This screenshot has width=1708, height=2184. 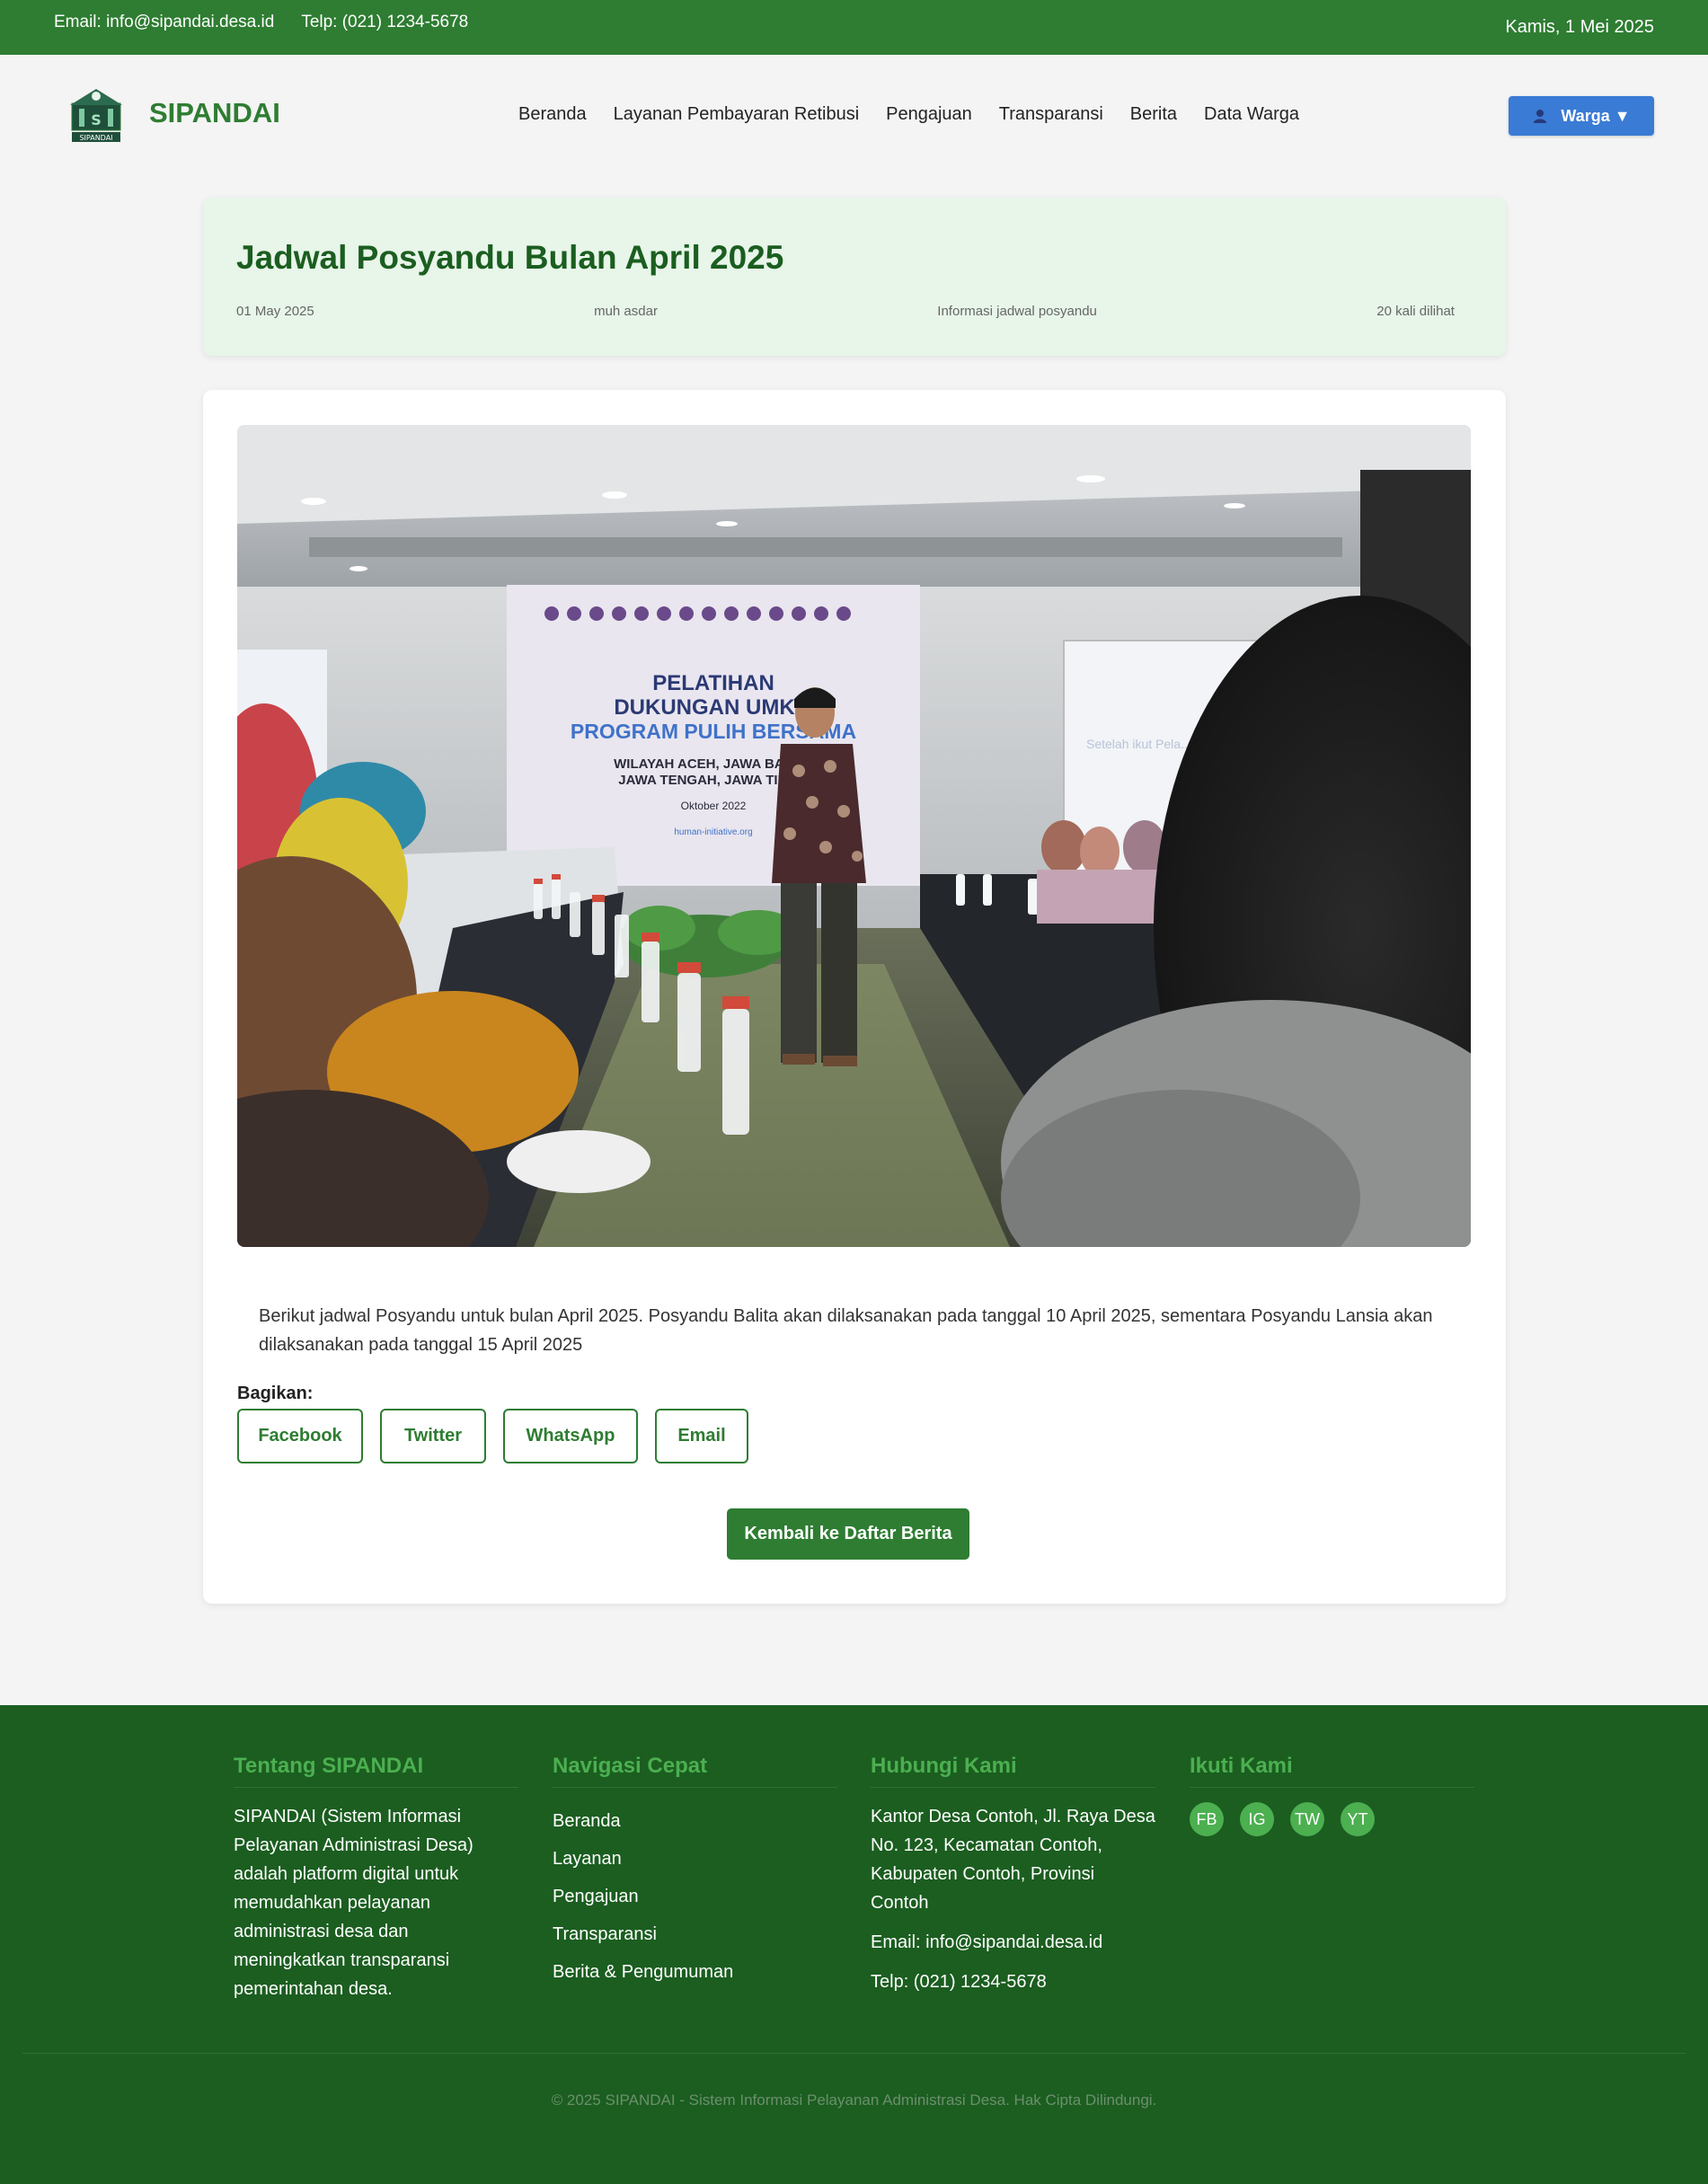 I want to click on banner-title-1: PELATIHAN, so click(x=713, y=683).